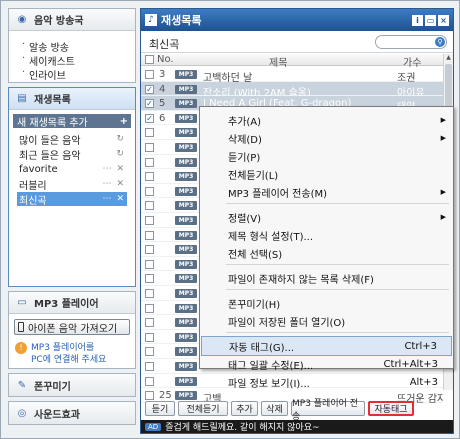  I want to click on menu-item: 전체 선택(S), so click(326, 253).